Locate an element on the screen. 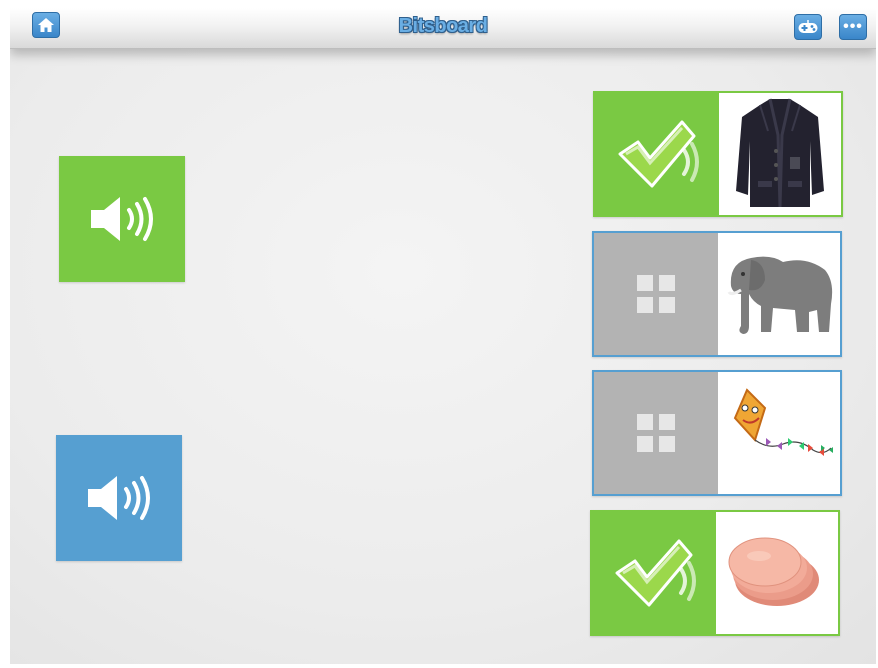  more-options-button: ••• is located at coordinates (853, 27).